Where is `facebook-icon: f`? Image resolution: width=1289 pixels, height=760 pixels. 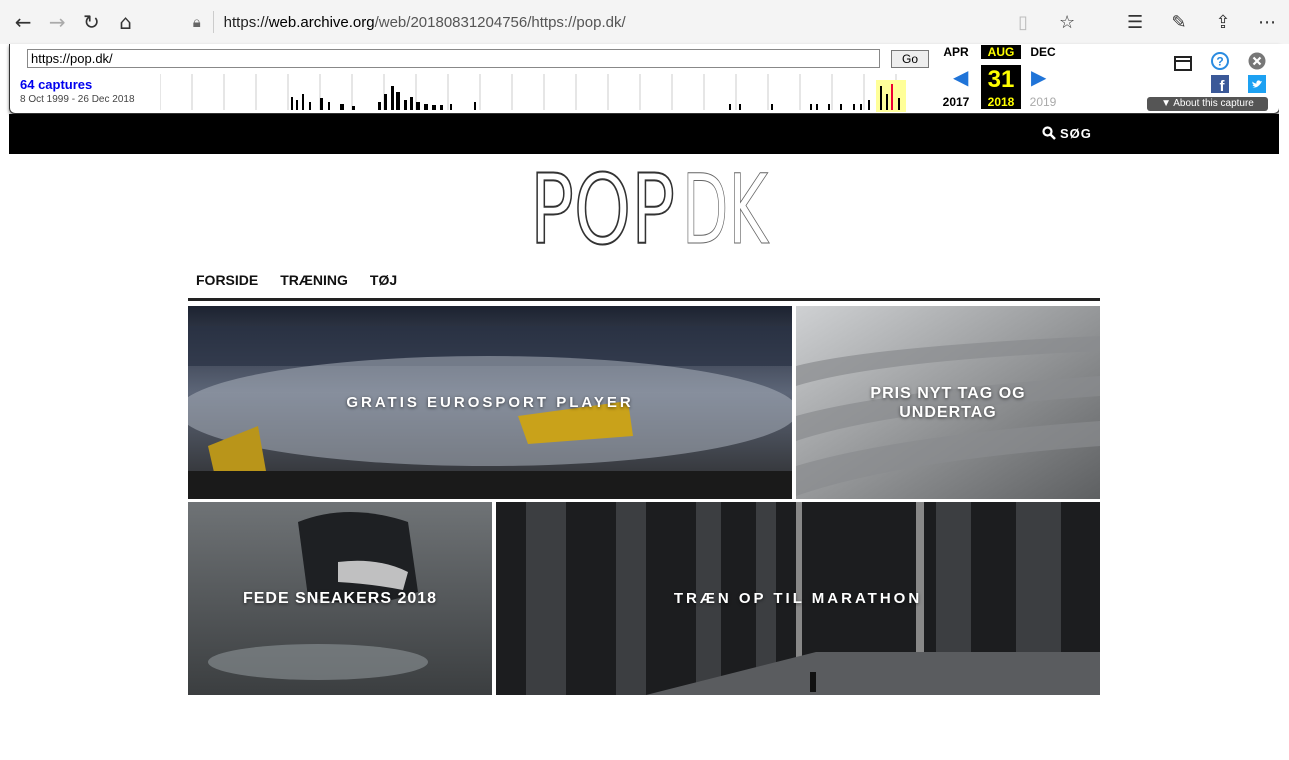 facebook-icon: f is located at coordinates (1220, 84).